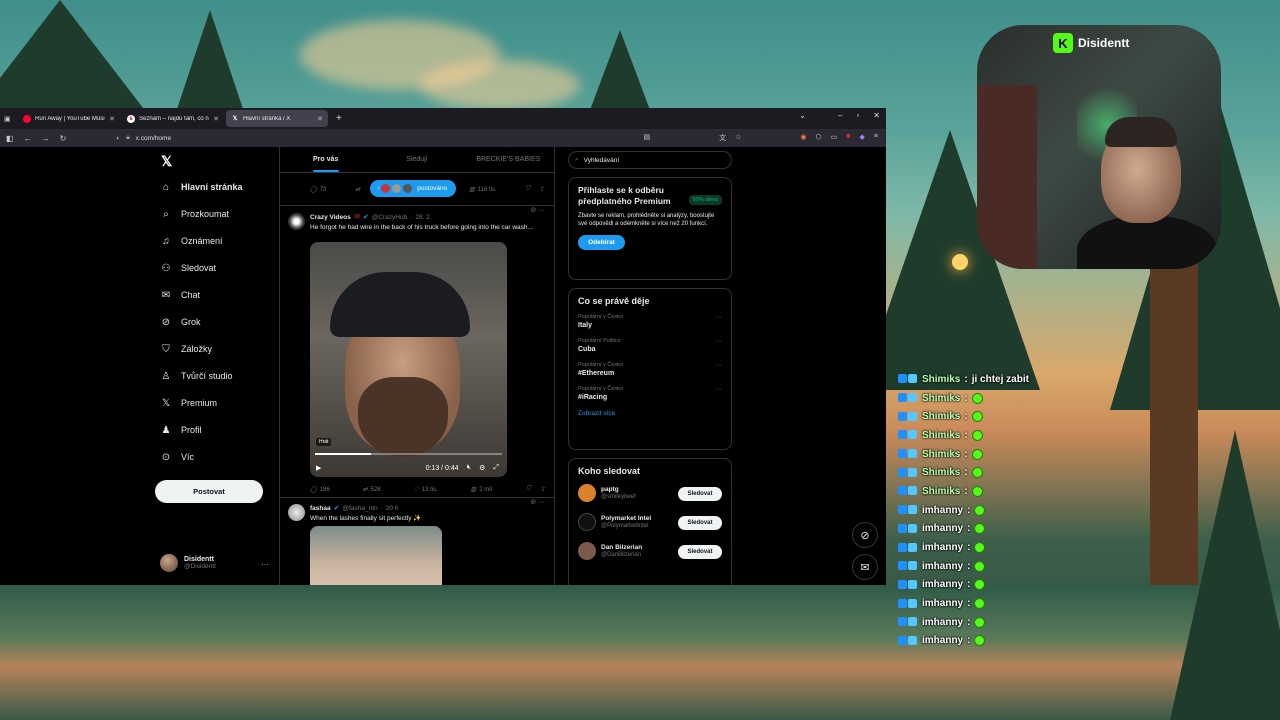 This screenshot has width=1280, height=720. I want to click on close-window-icon: ✕, so click(876, 115).